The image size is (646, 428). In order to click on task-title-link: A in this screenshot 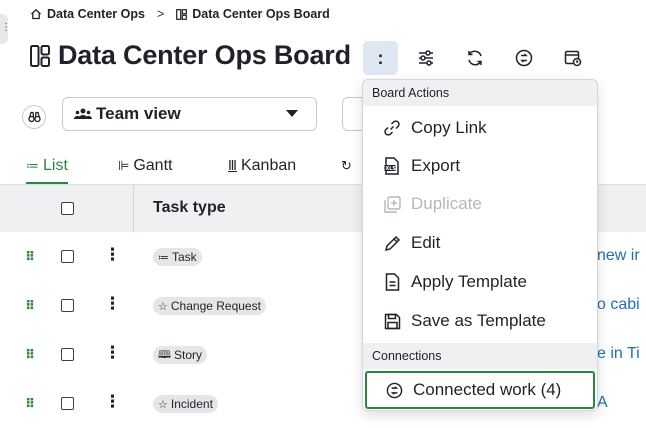, I will do `click(602, 403)`.